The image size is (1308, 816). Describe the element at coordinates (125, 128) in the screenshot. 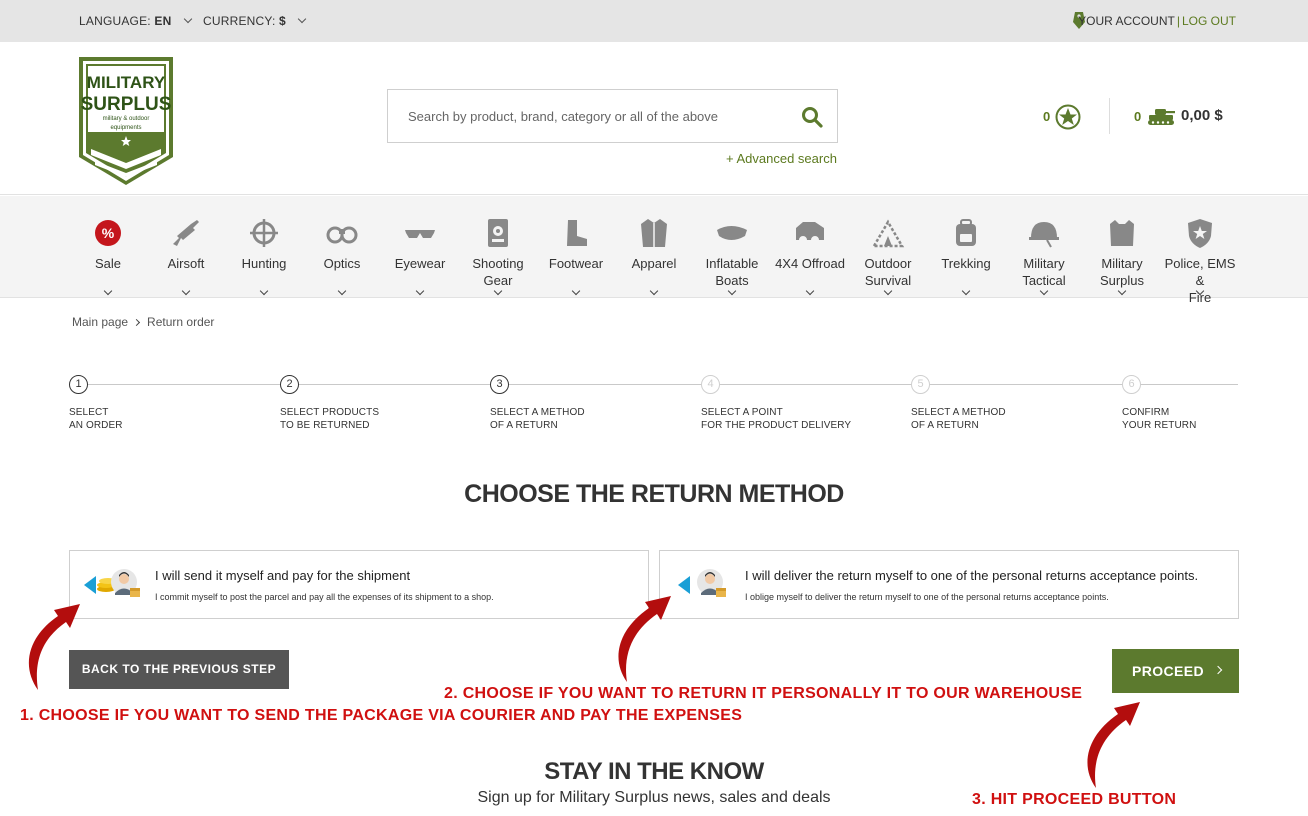

I see `logo-text-equipments: equipments` at that location.